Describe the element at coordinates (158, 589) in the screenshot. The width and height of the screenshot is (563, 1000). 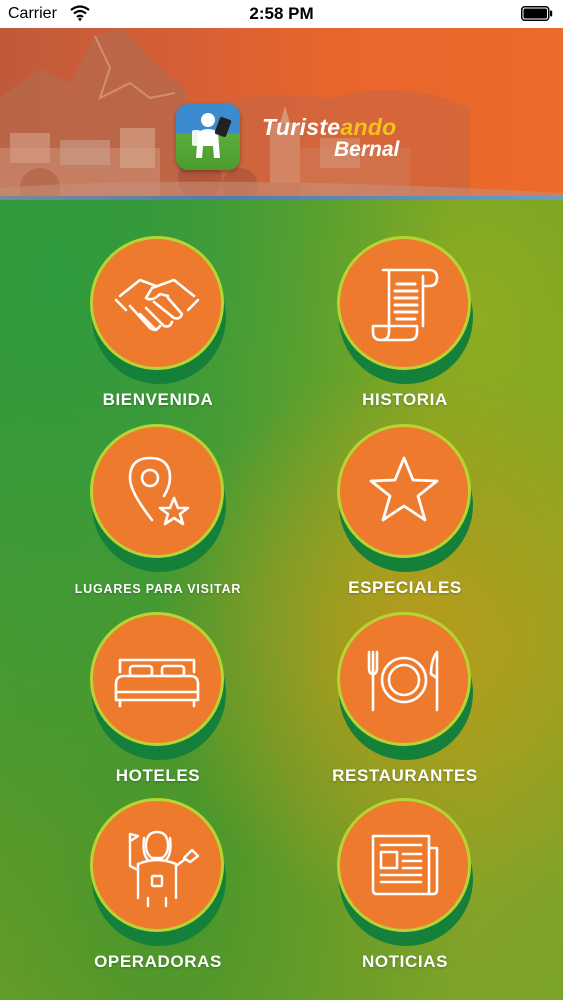
I see `menu-label: LUGARES PARA VISITAR` at that location.